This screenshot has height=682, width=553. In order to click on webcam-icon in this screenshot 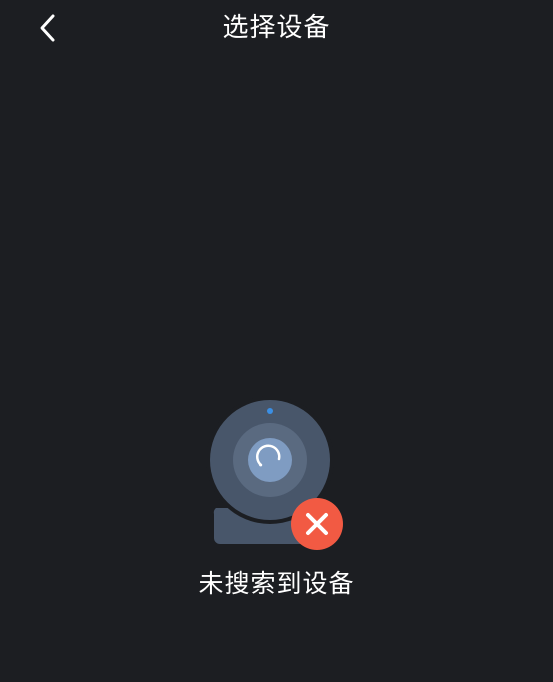, I will do `click(274, 473)`.